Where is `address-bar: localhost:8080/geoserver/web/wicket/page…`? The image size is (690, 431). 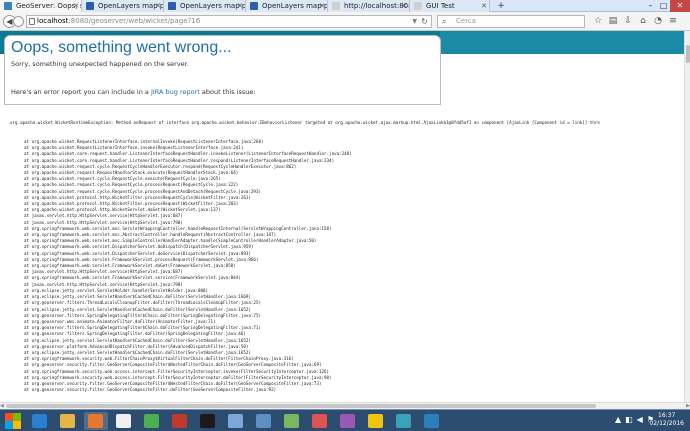 address-bar: localhost:8080/geoserver/web/wicket/page… is located at coordinates (229, 21).